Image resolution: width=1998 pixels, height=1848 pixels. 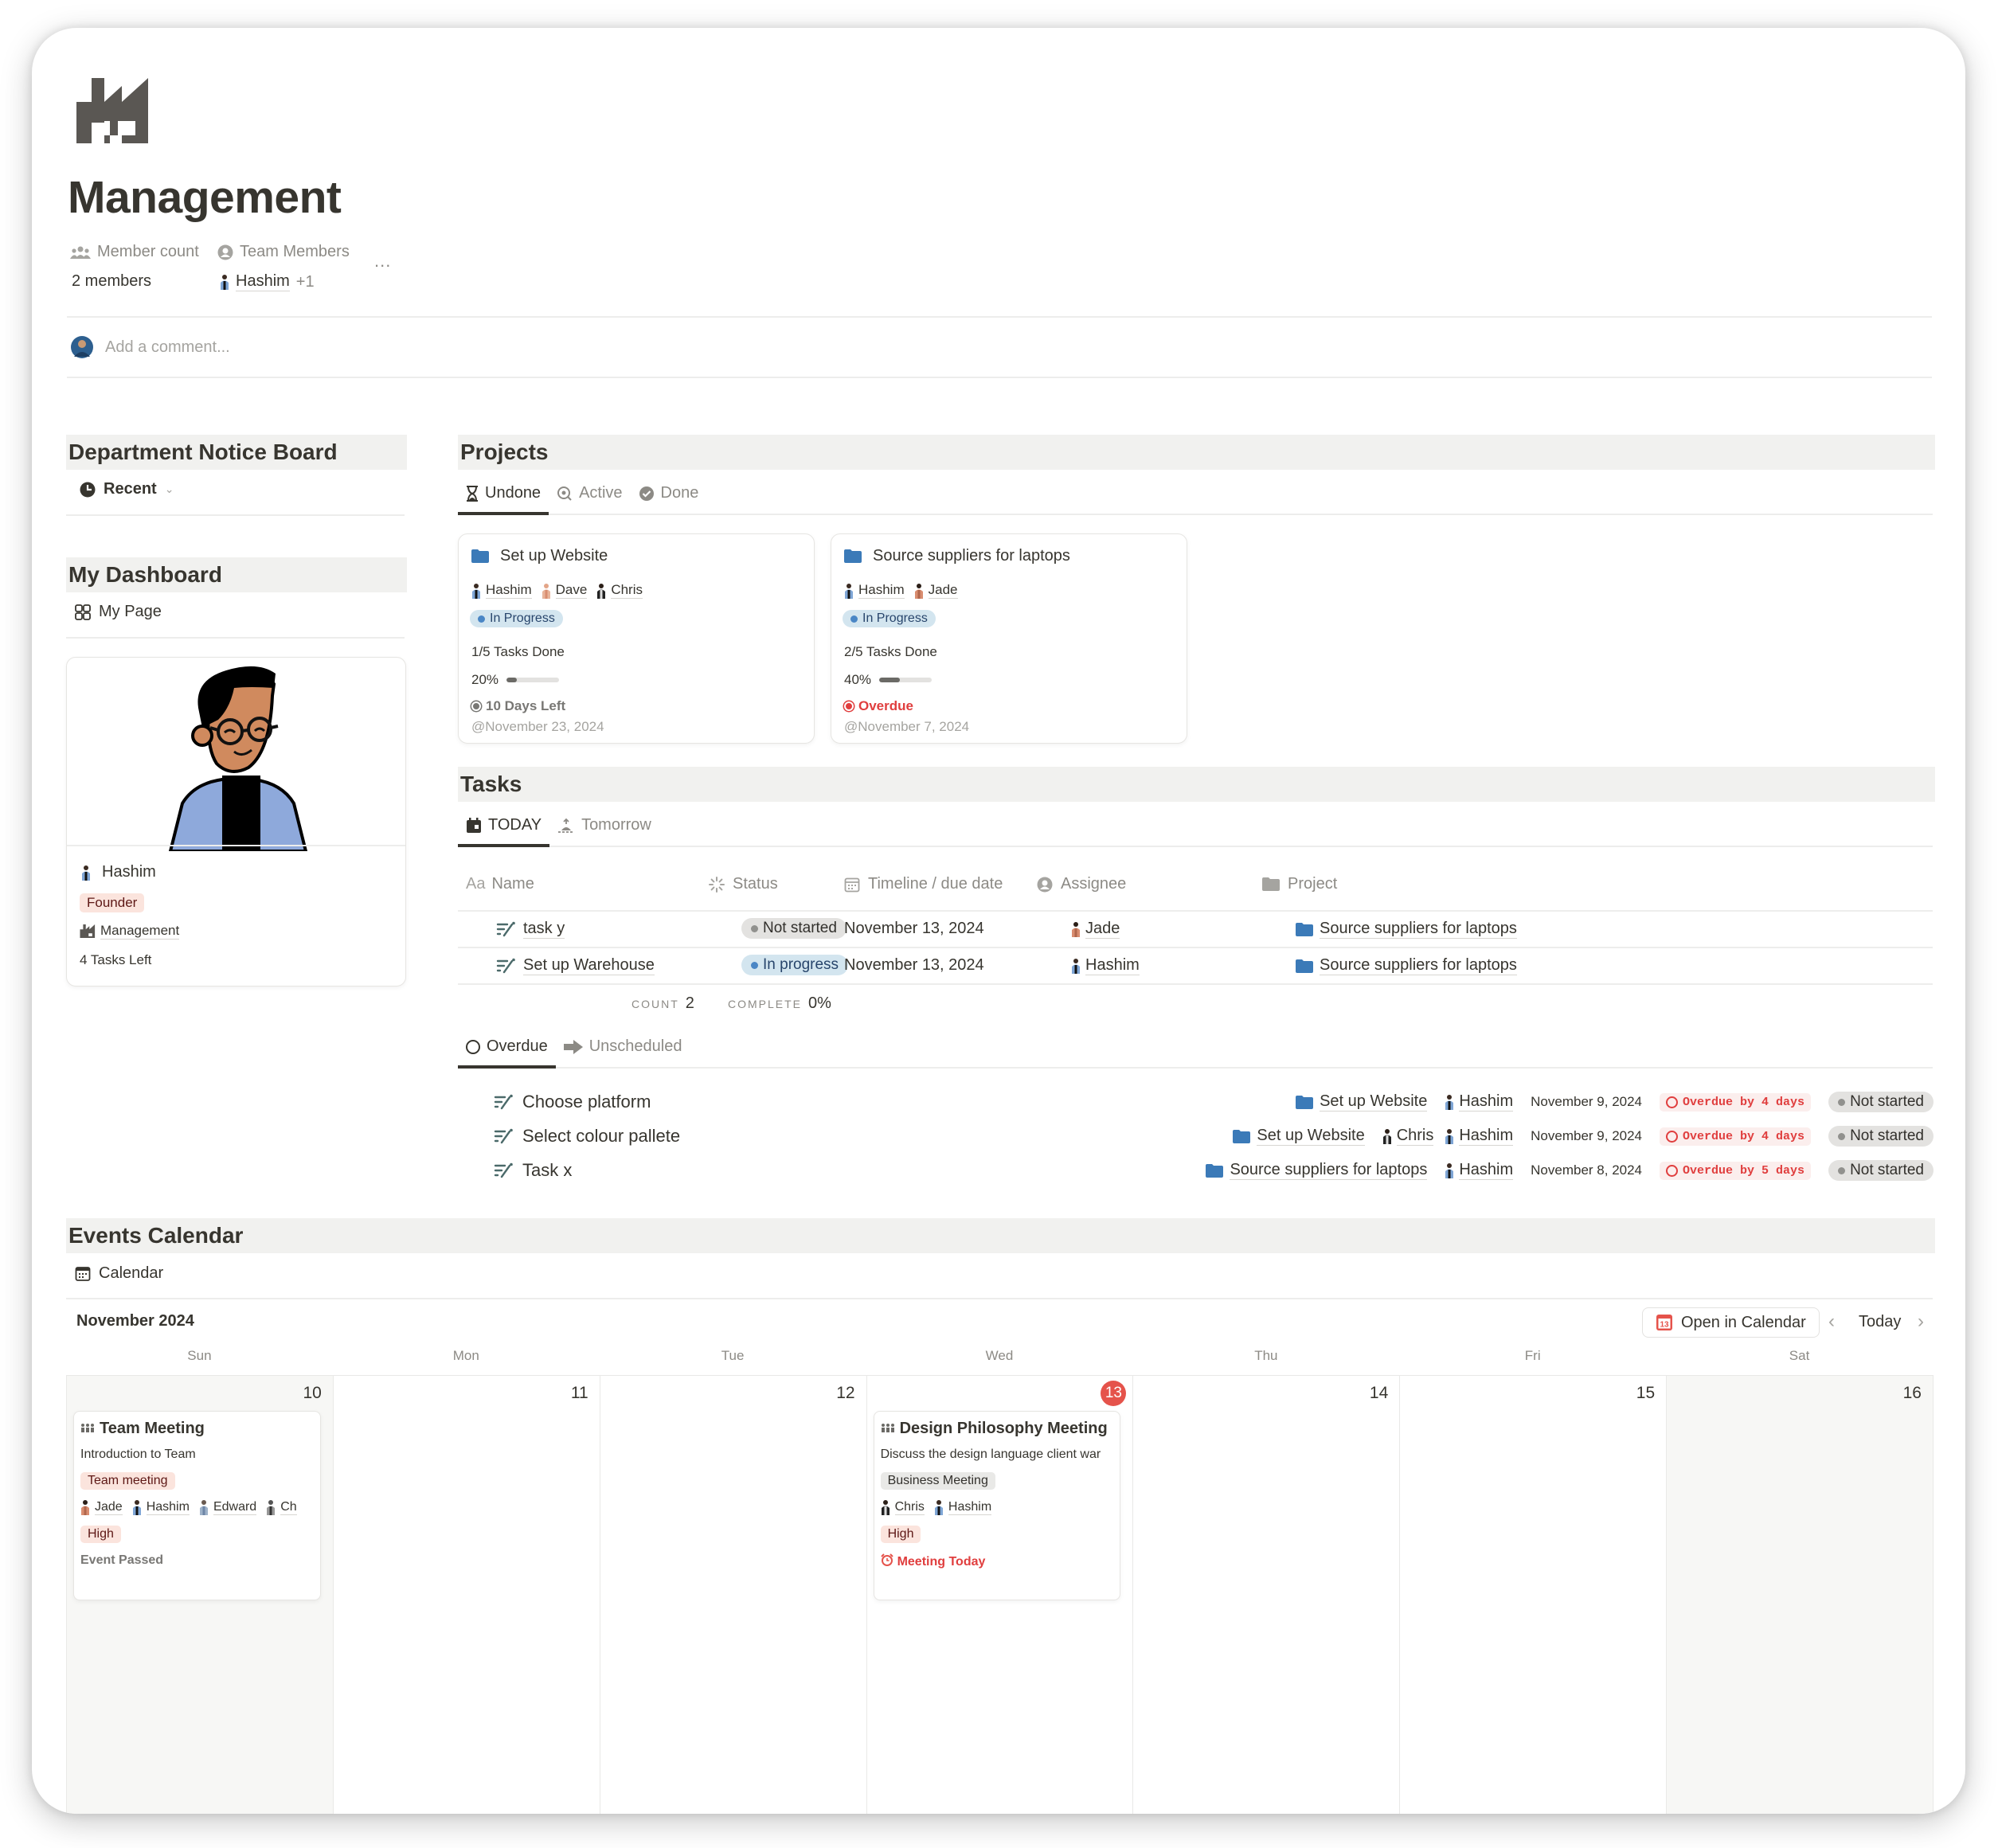 I want to click on team-member-name: Hashim, so click(x=263, y=281).